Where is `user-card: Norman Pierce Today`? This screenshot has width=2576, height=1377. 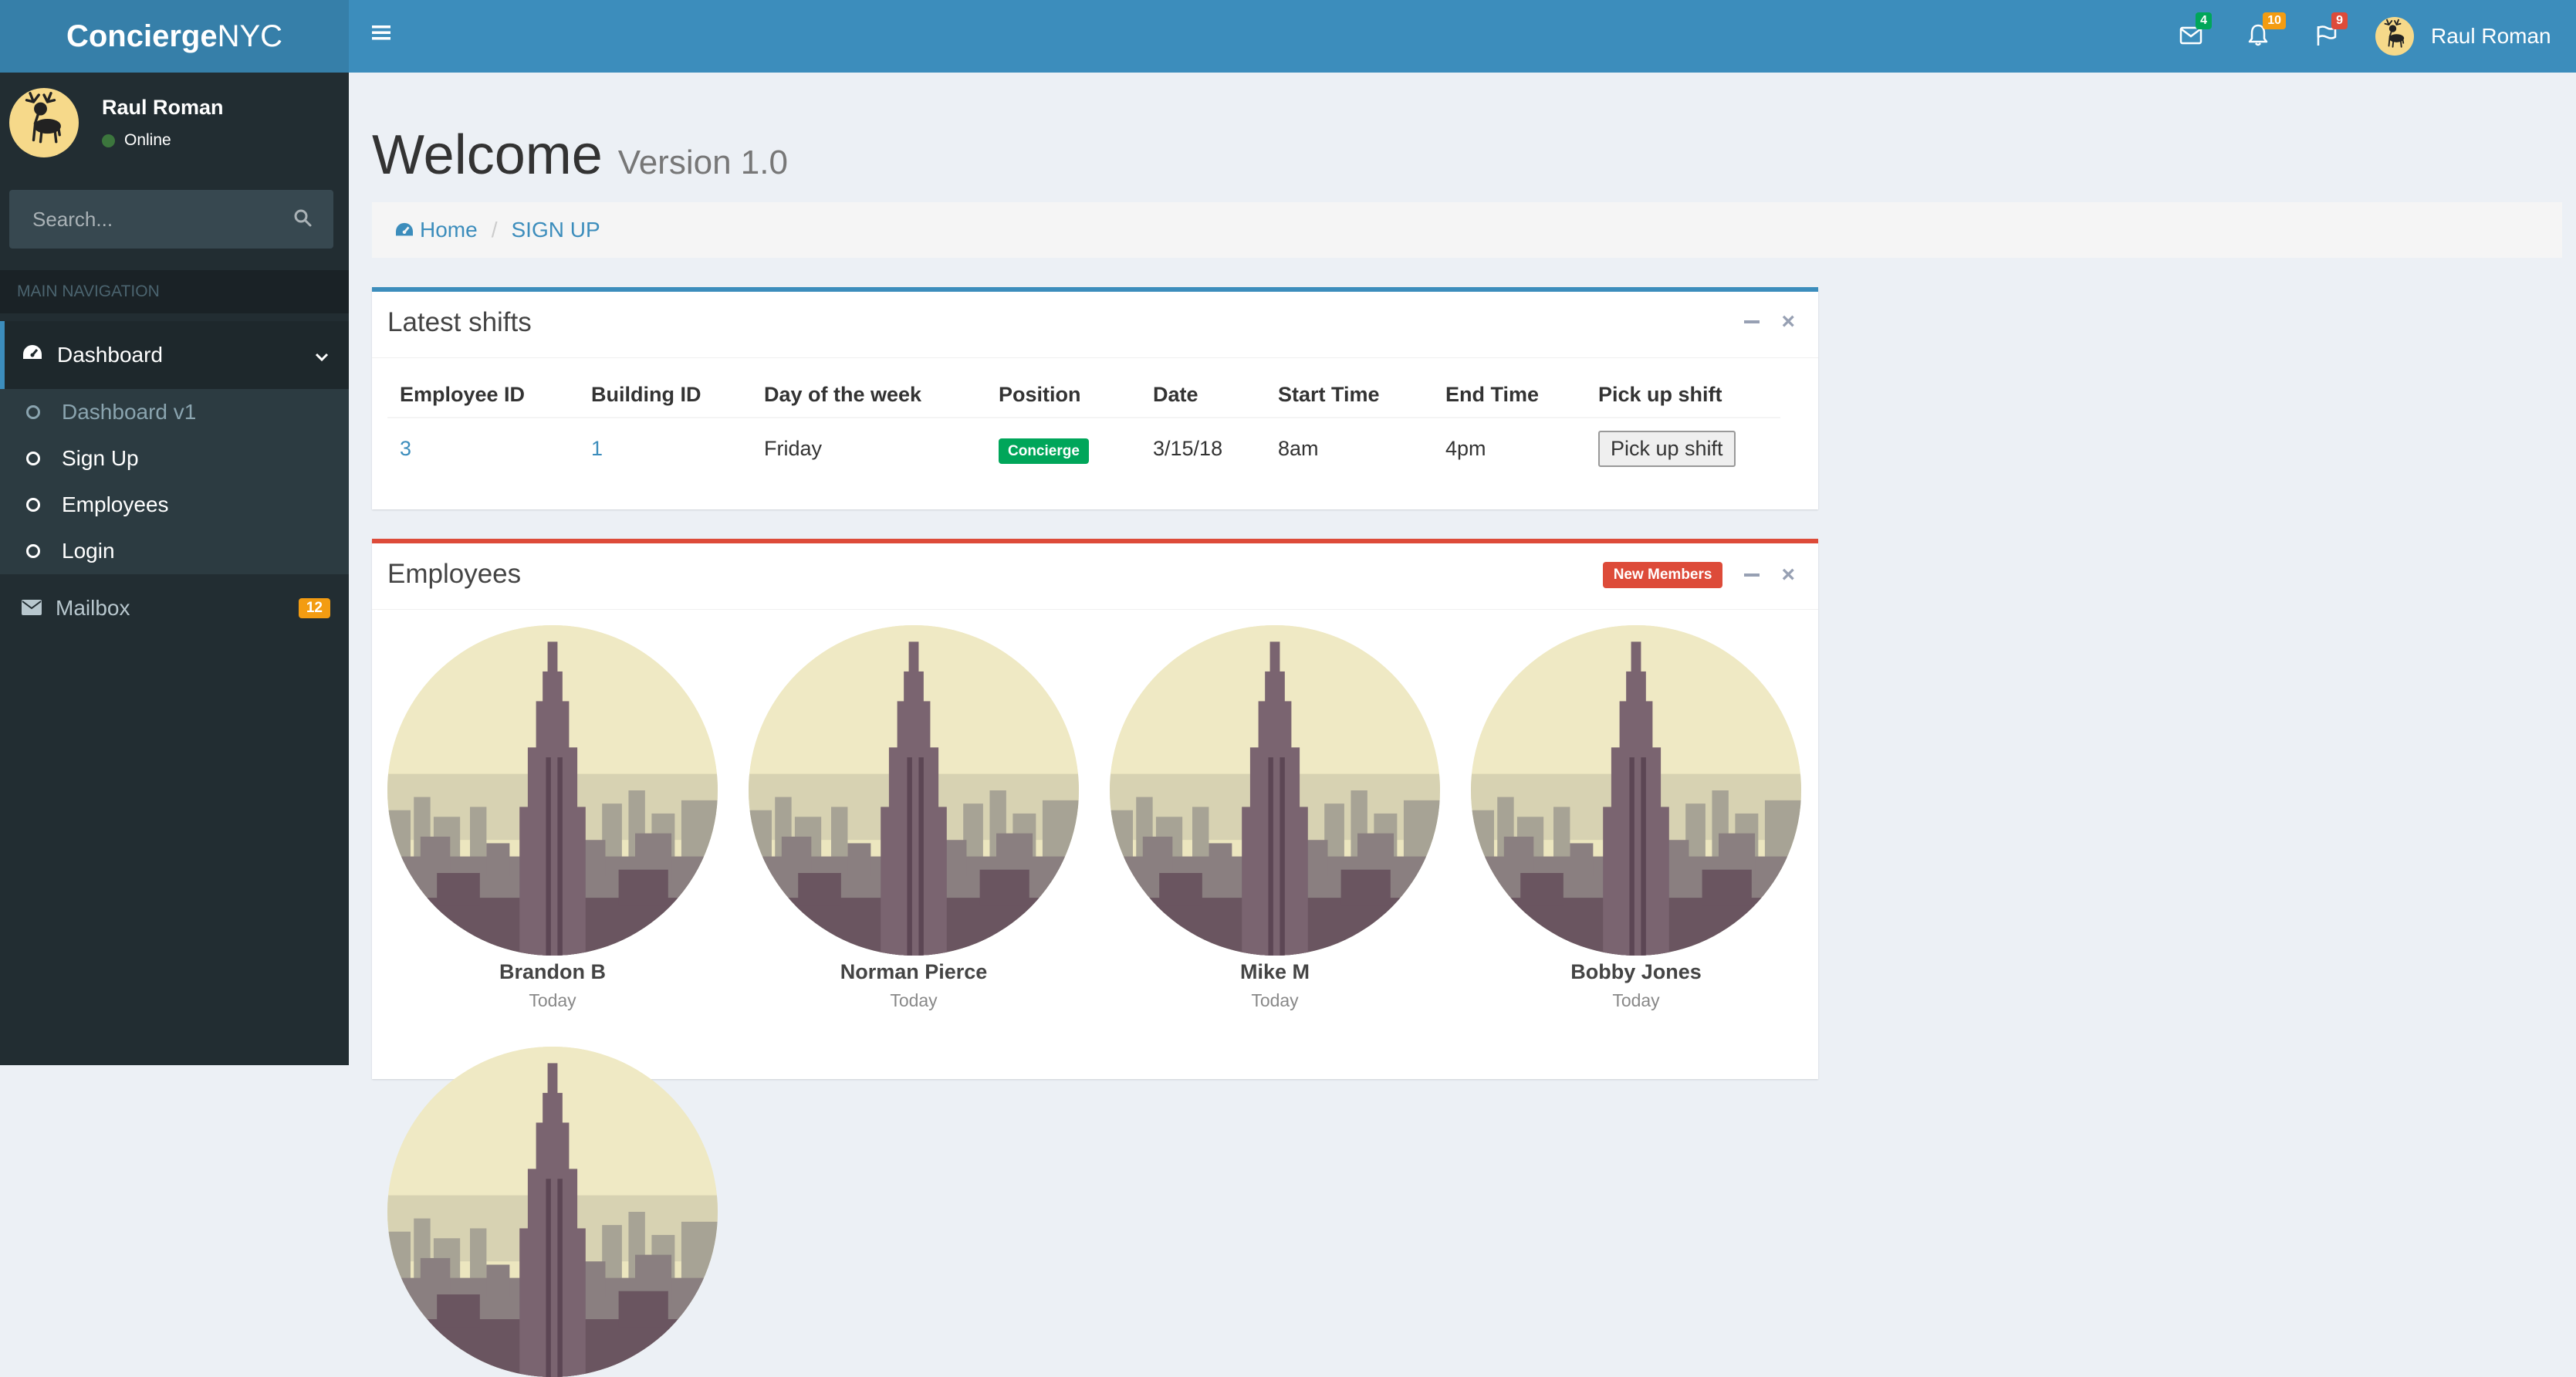
user-card: Norman Pierce Today is located at coordinates (914, 818).